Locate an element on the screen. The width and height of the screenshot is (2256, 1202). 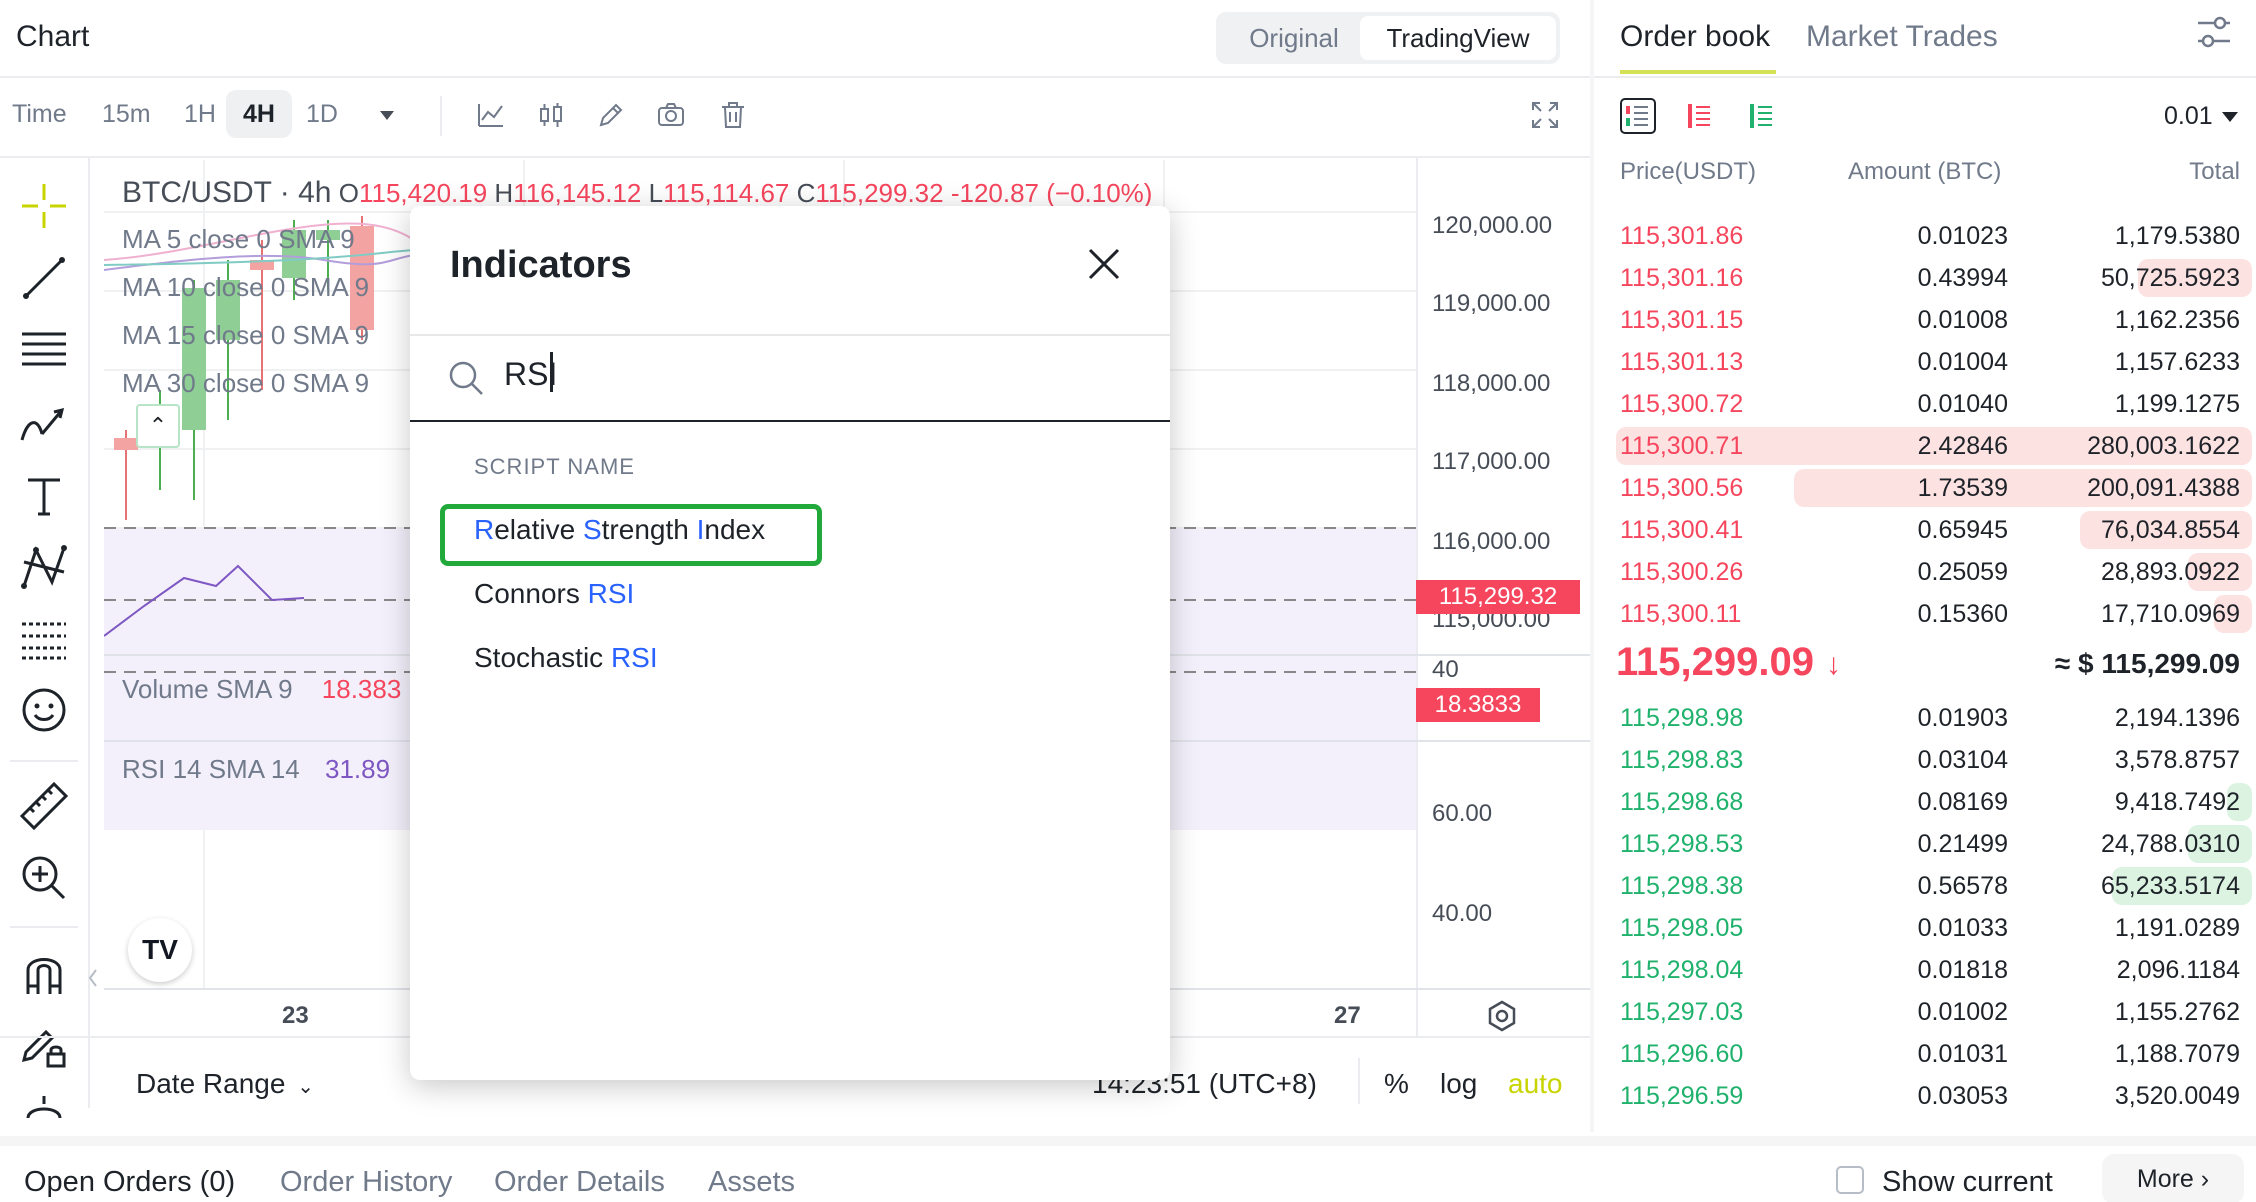
ask-row: 115,301.15 0.01008 1,162.2356 is located at coordinates (1925, 319).